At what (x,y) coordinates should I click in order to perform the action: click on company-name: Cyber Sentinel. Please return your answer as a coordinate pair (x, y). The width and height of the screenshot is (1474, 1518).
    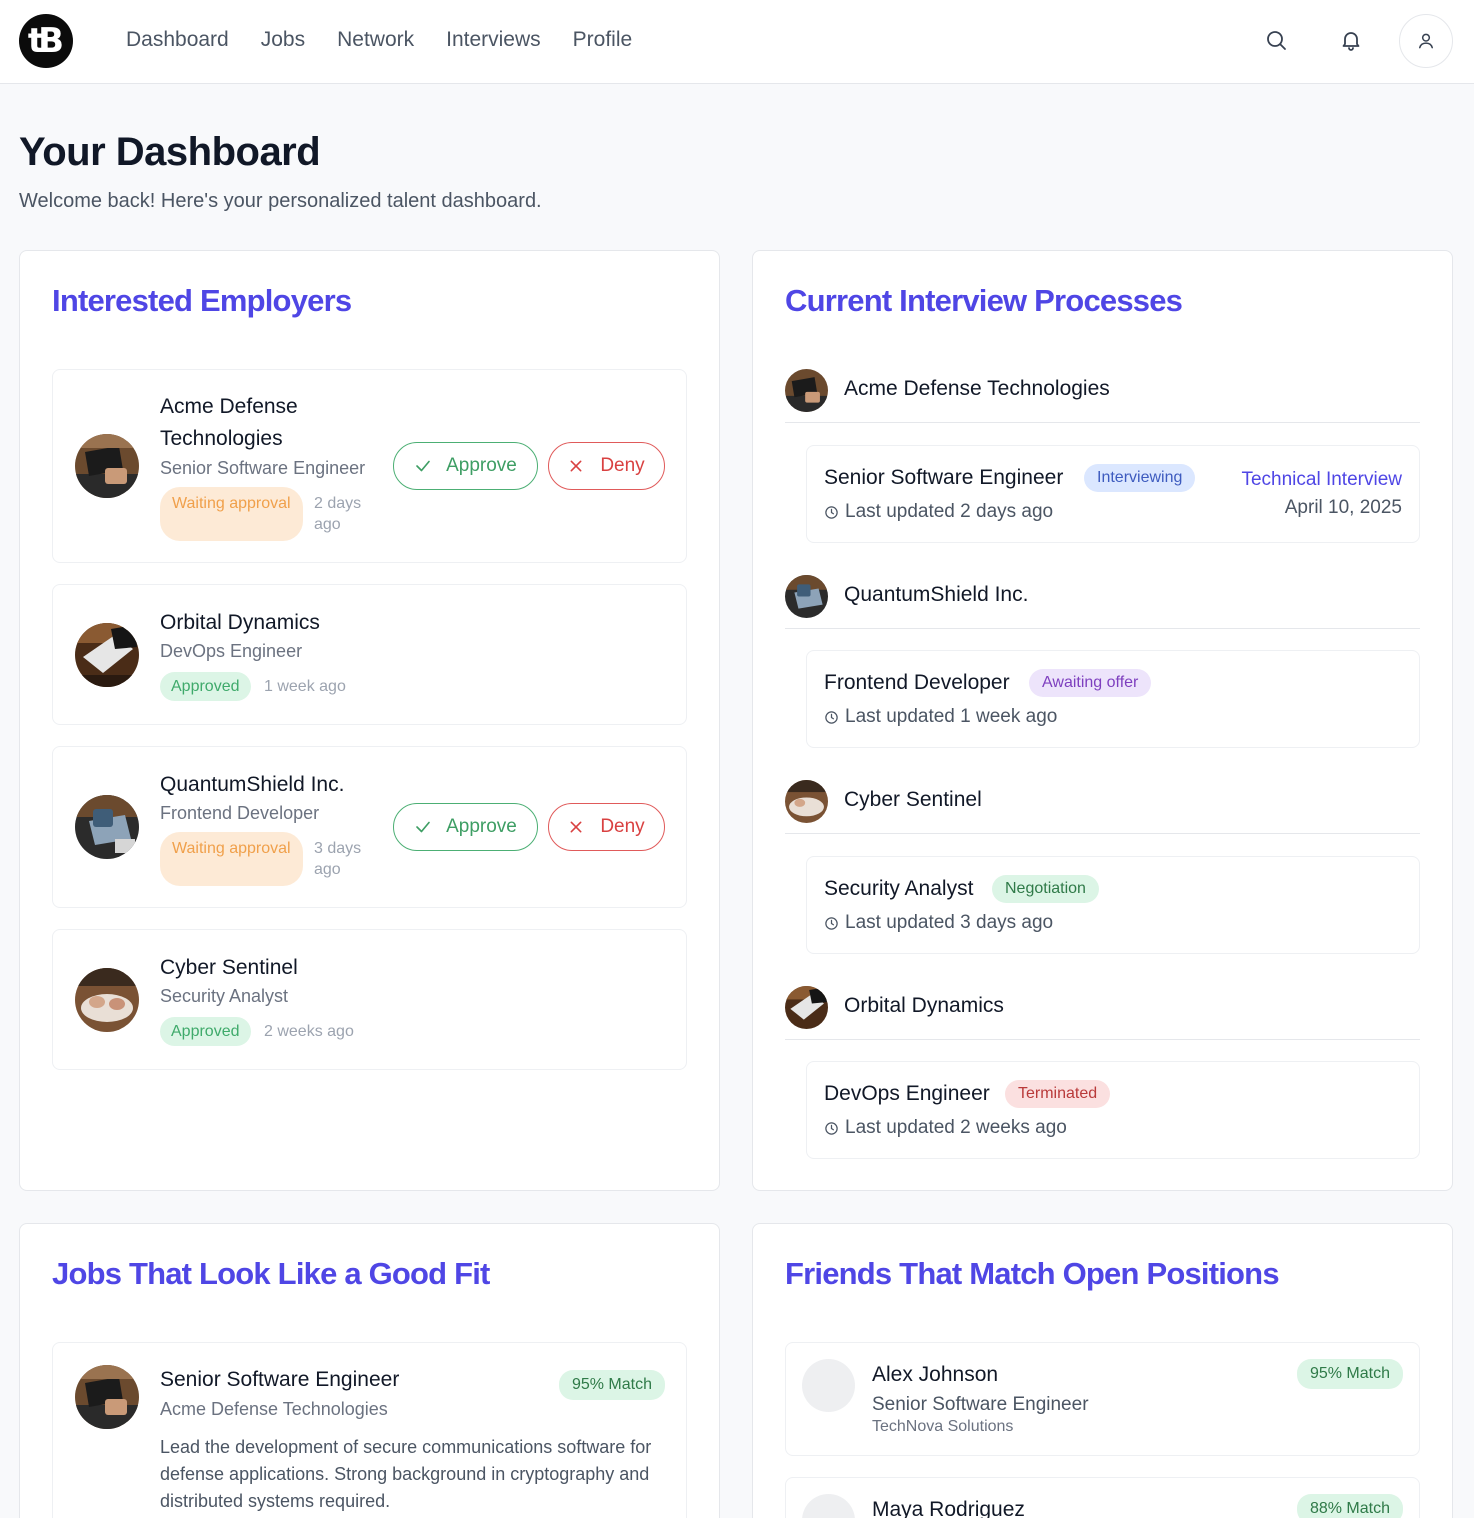
    Looking at the image, I should click on (913, 799).